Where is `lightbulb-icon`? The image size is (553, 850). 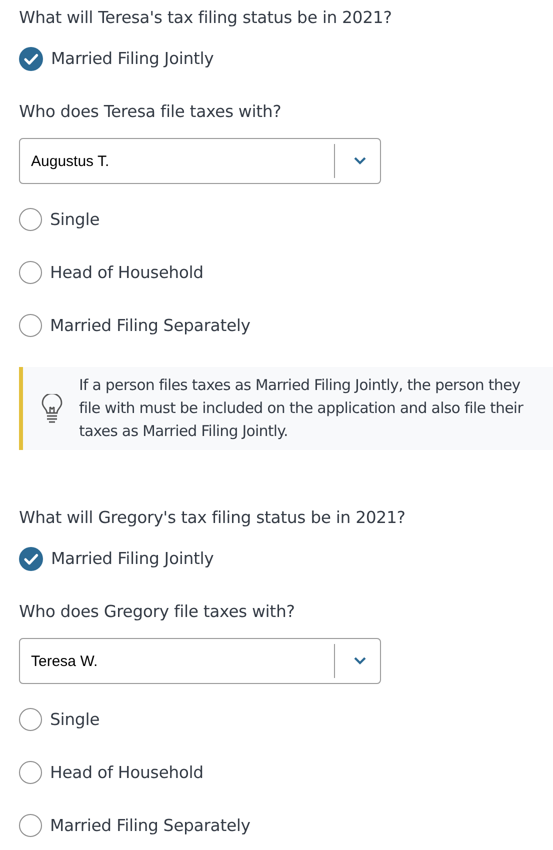
lightbulb-icon is located at coordinates (52, 409).